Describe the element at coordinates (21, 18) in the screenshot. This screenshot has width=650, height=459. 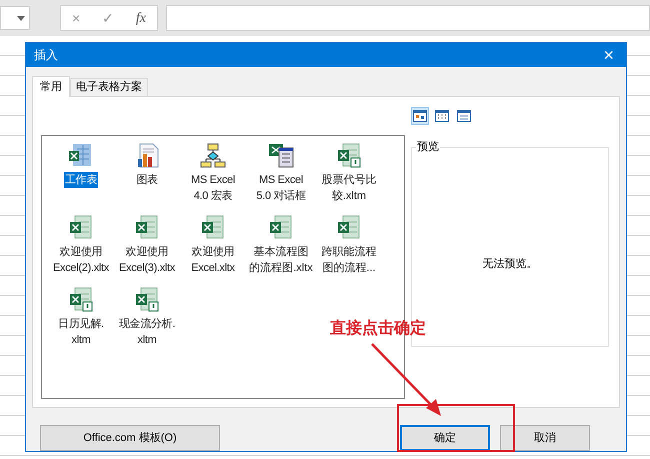
I see `dropdown-caret-icon` at that location.